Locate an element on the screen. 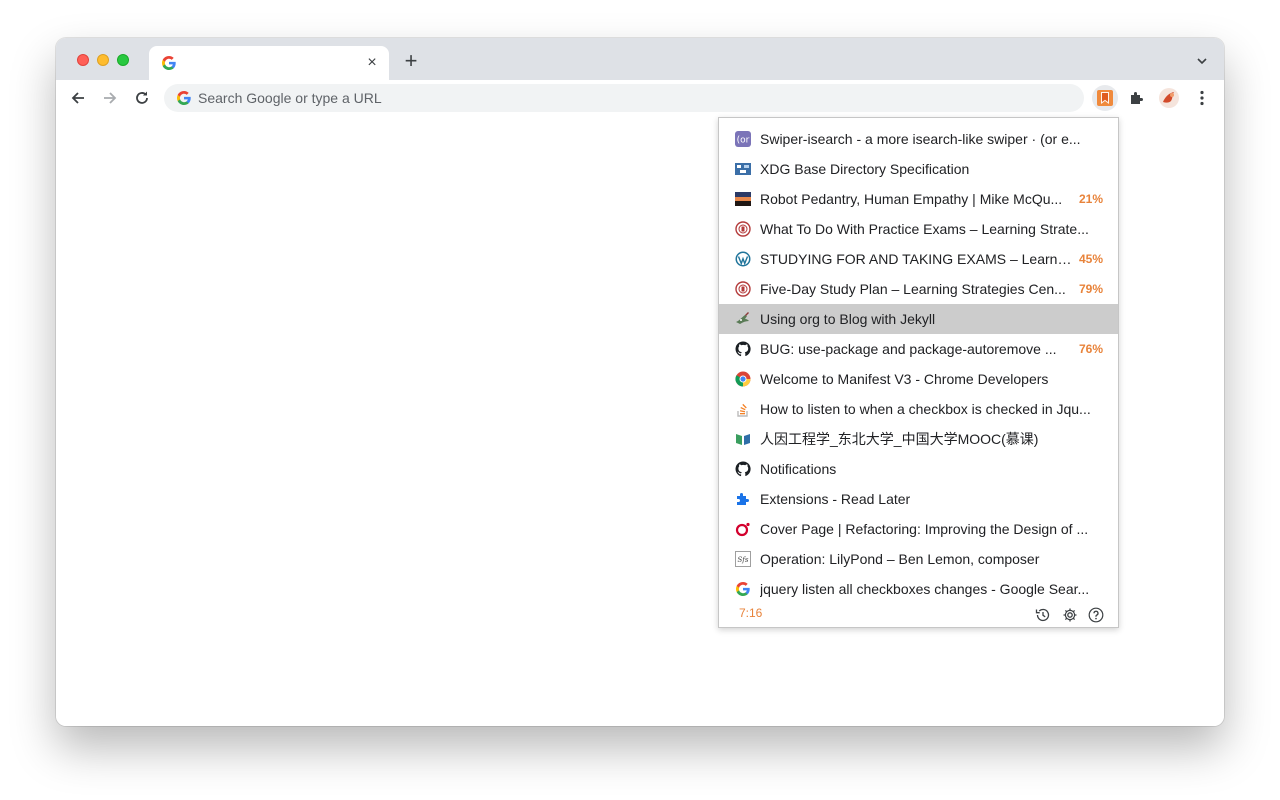 The image size is (1280, 800). stackoverflow-icon is located at coordinates (742, 410).